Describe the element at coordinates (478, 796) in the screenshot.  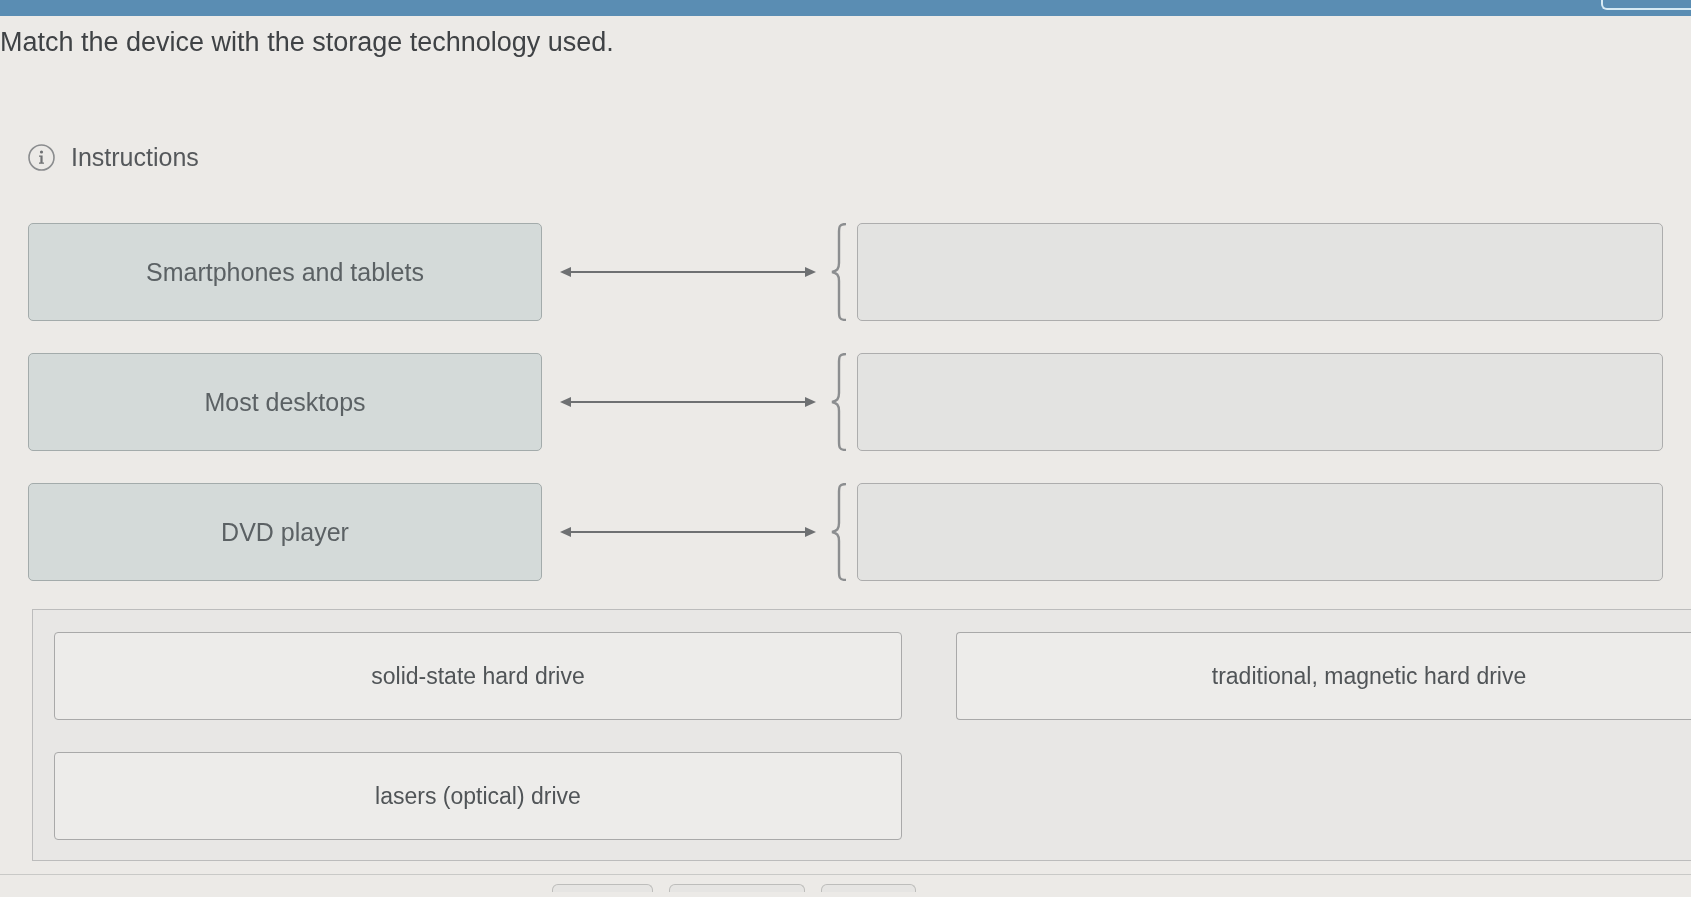
I see `answer-option: lasers (optical) drive` at that location.